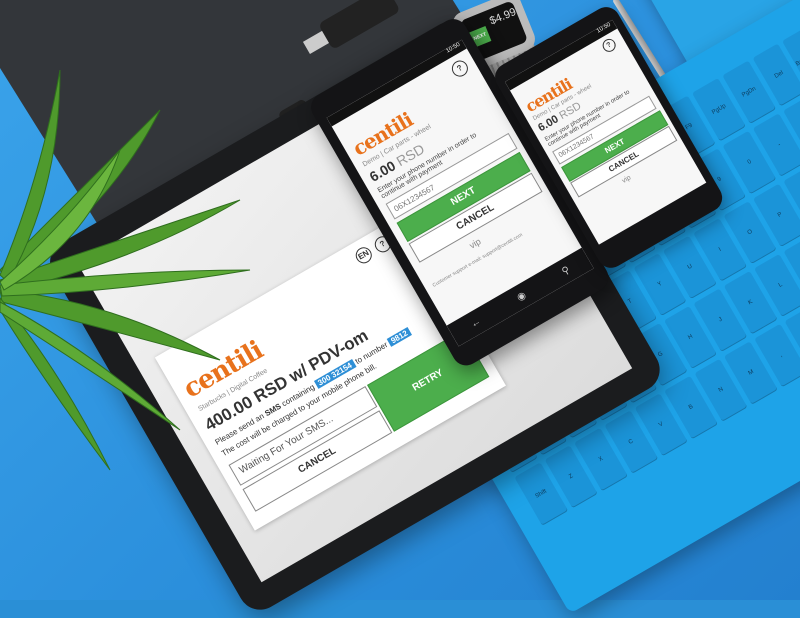 The width and height of the screenshot is (800, 618). What do you see at coordinates (521, 296) in the screenshot?
I see `home-icon: ◉` at bounding box center [521, 296].